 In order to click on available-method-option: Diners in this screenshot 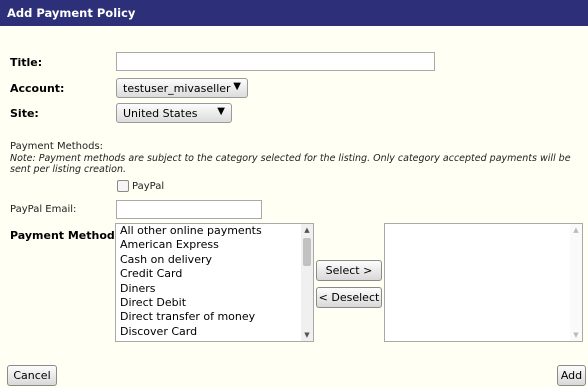, I will do `click(214, 289)`.